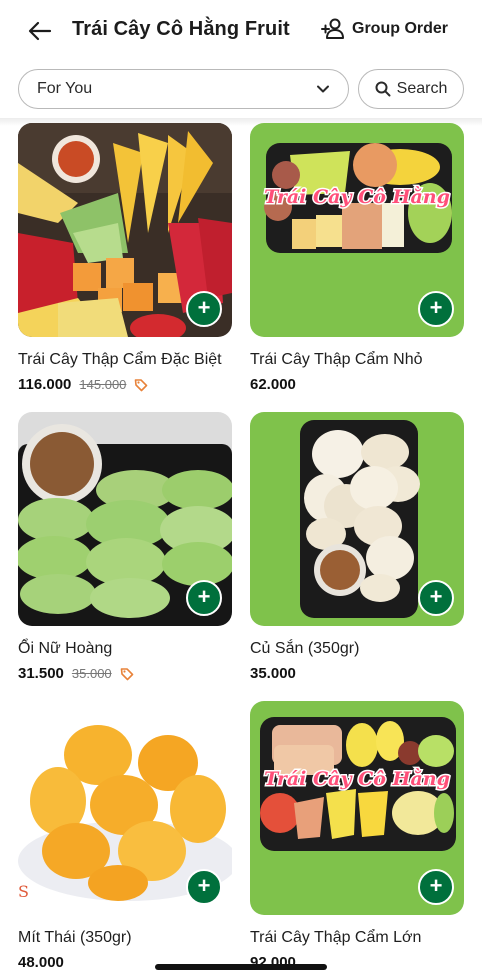 The image size is (482, 980). I want to click on product-name: Ổi Nữ Hoàng, so click(65, 648).